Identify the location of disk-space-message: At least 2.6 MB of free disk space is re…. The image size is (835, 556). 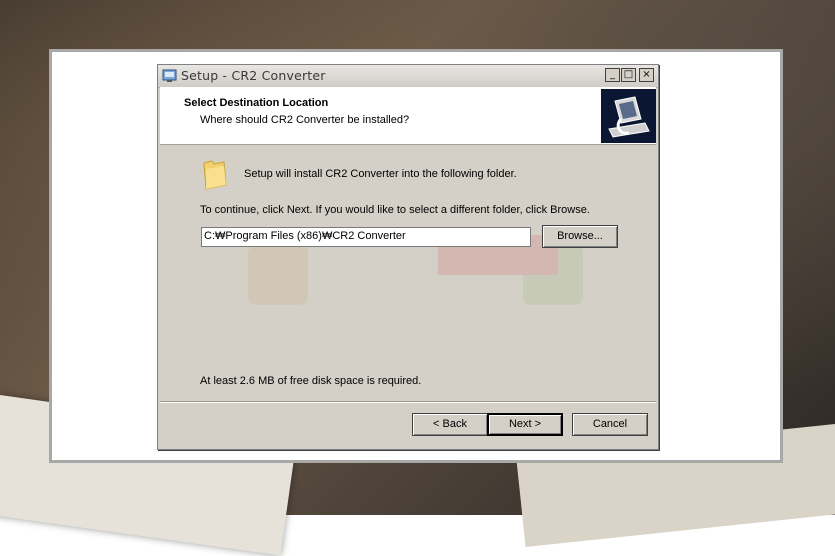
(311, 381).